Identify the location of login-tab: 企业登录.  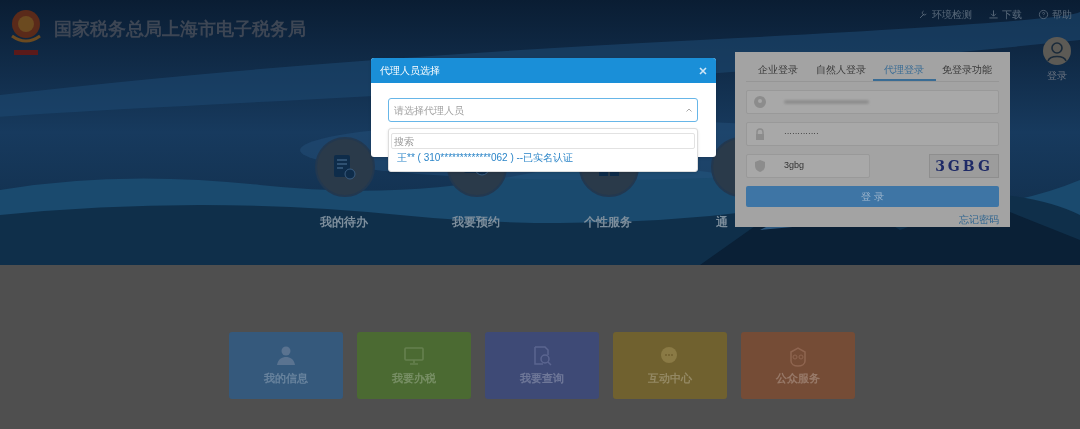
(778, 70).